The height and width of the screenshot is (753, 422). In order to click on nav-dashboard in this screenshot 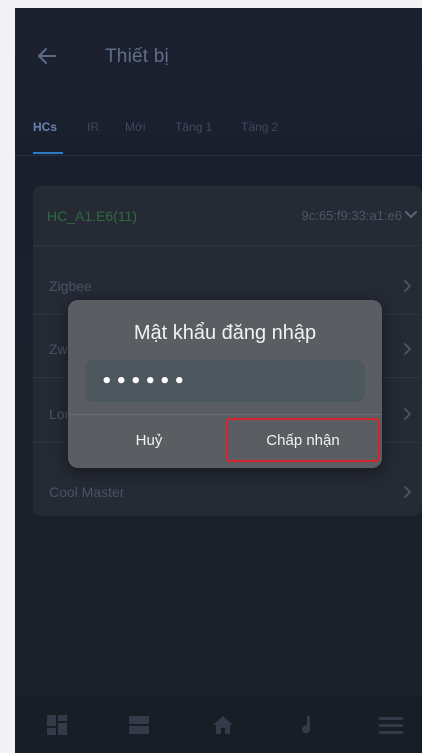, I will do `click(57, 725)`.